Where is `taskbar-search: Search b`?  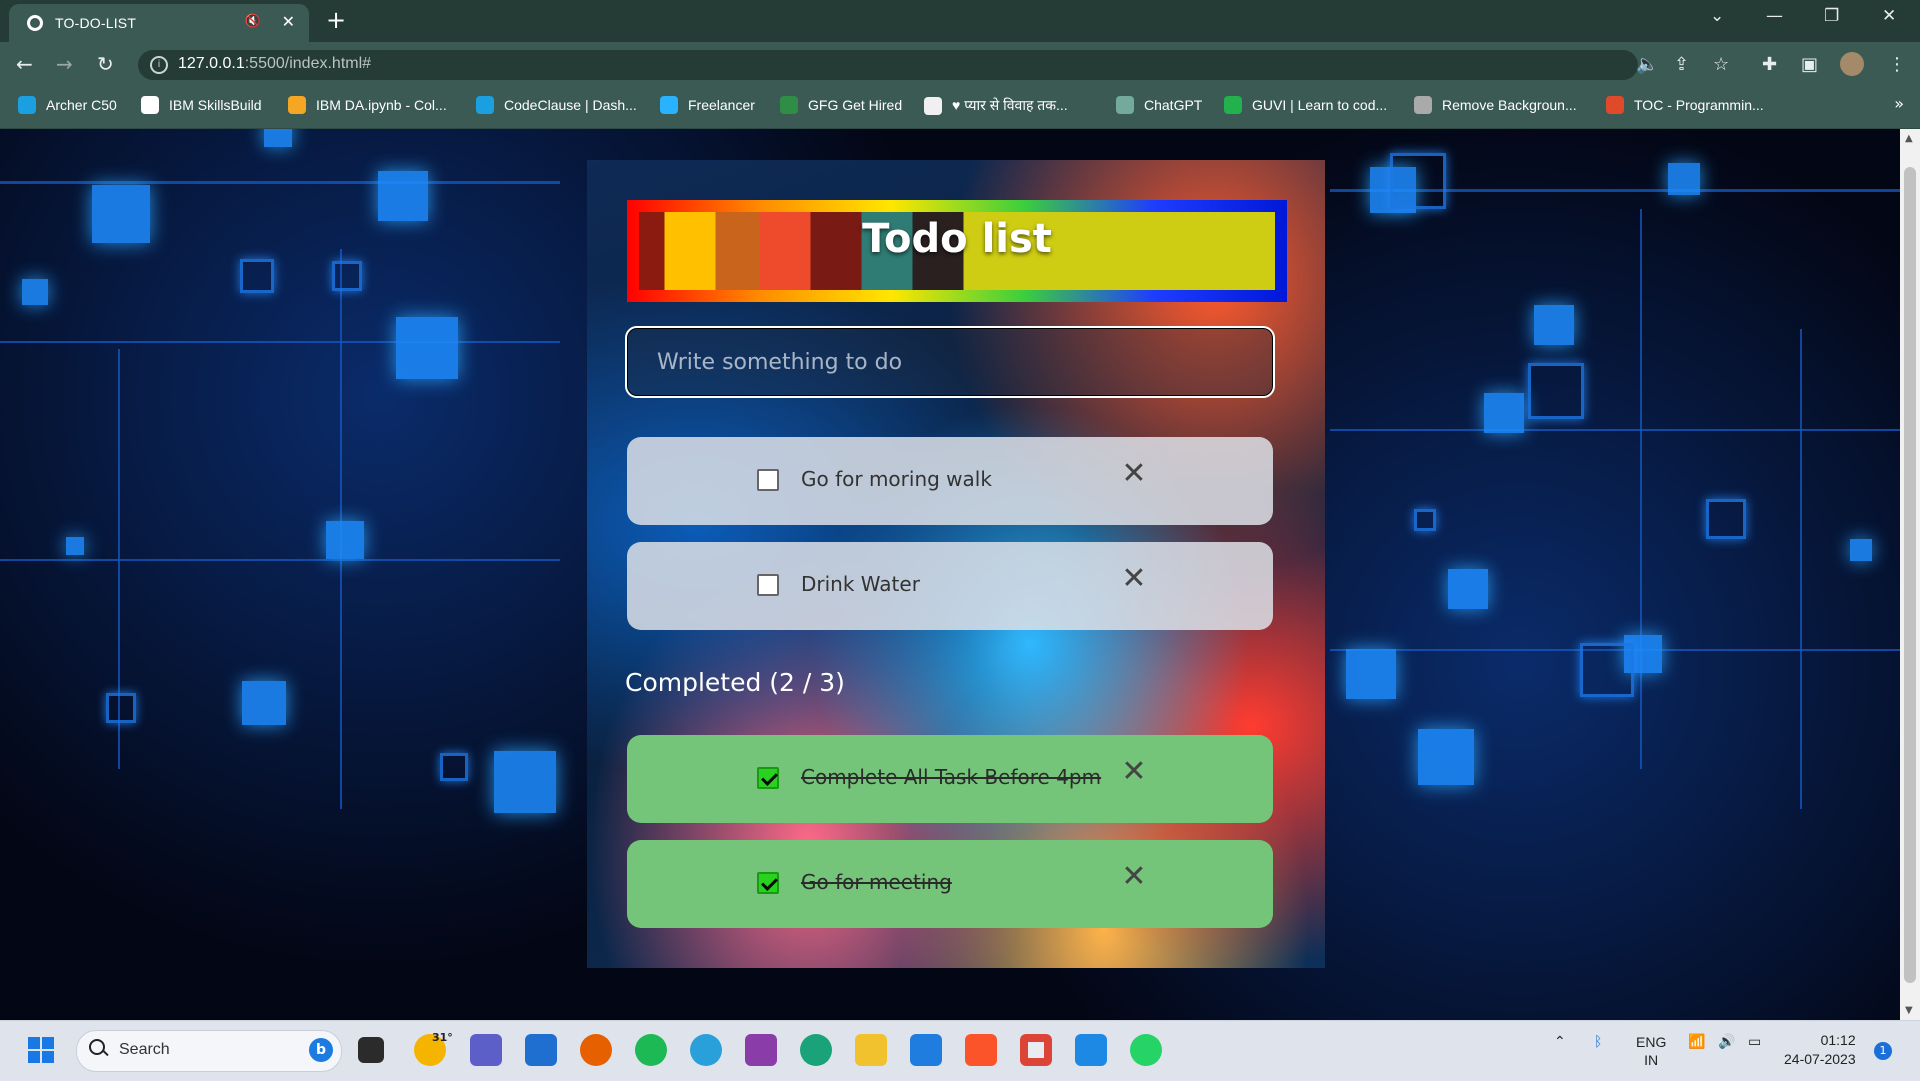
taskbar-search: Search b is located at coordinates (209, 1051).